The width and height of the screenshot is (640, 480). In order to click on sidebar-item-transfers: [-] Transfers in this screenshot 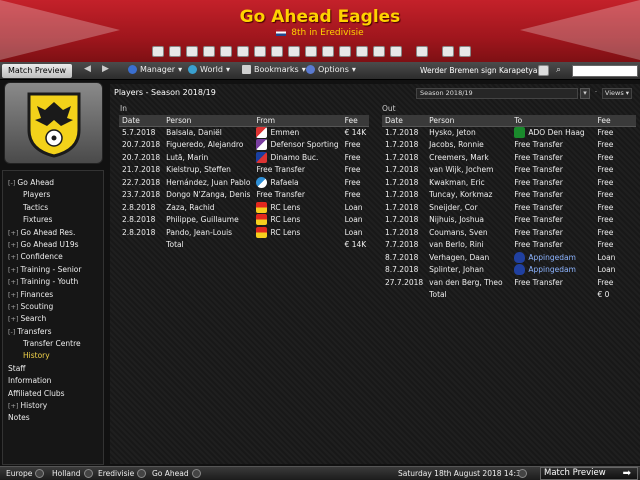, I will do `click(53, 332)`.